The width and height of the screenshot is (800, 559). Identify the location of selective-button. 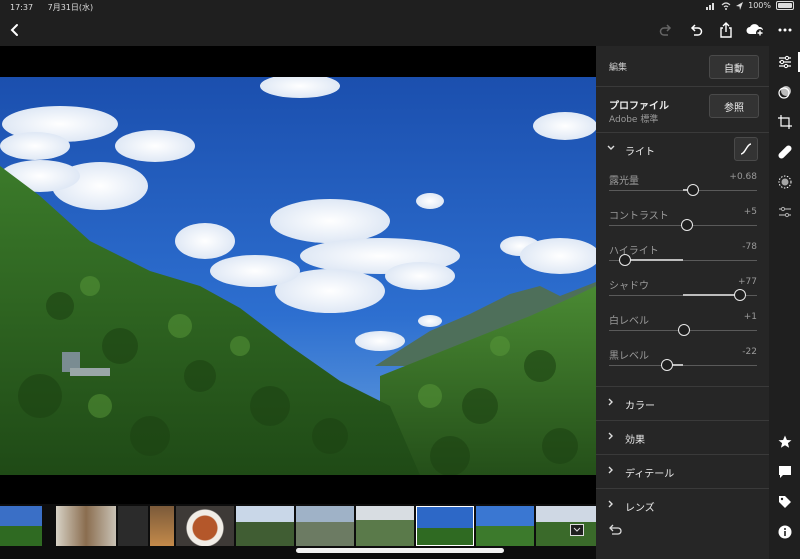
(785, 182).